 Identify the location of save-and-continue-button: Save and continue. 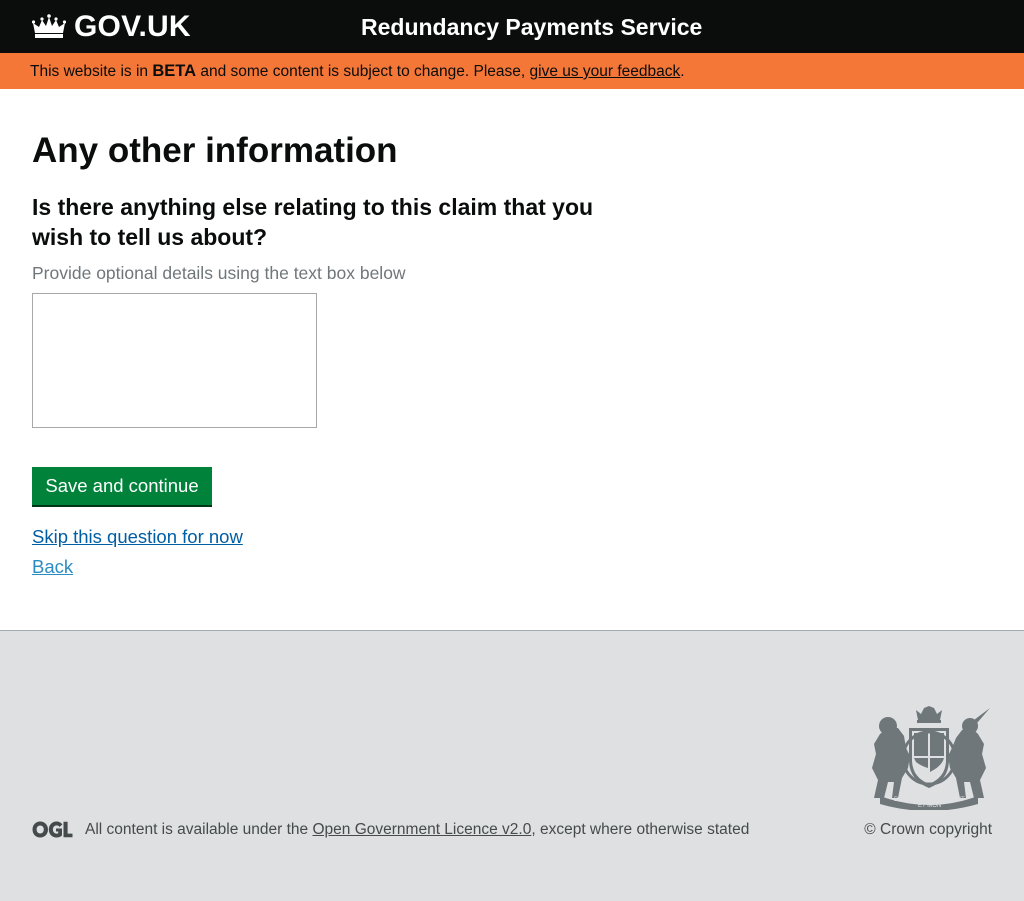
(122, 487).